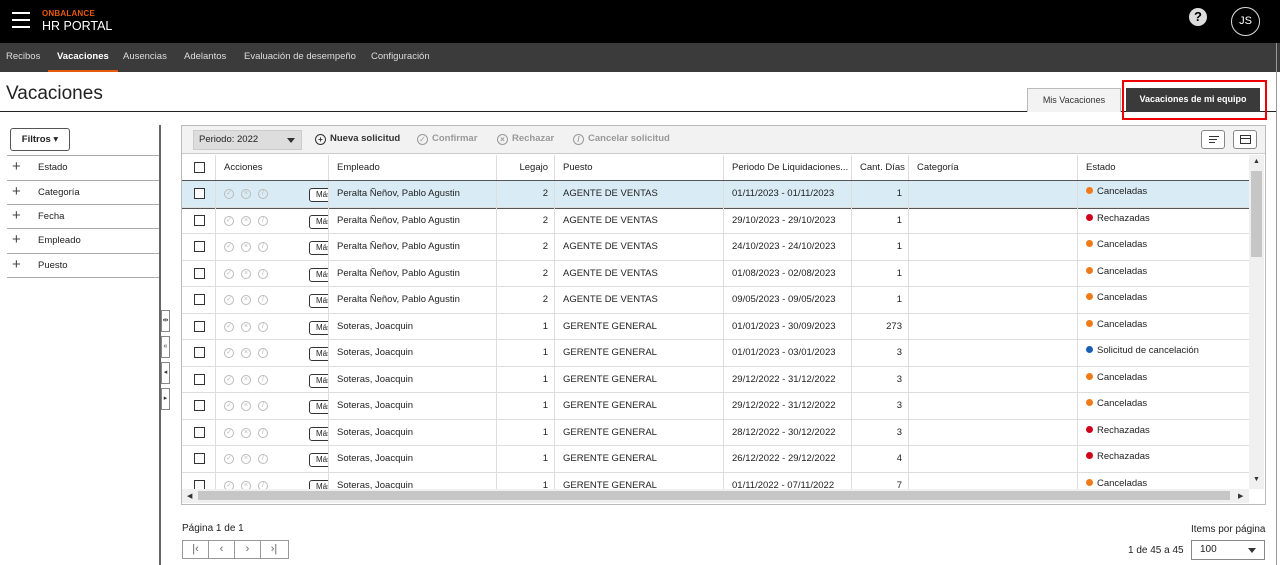  Describe the element at coordinates (271, 168) in the screenshot. I see `col-acciones: Acciones` at that location.